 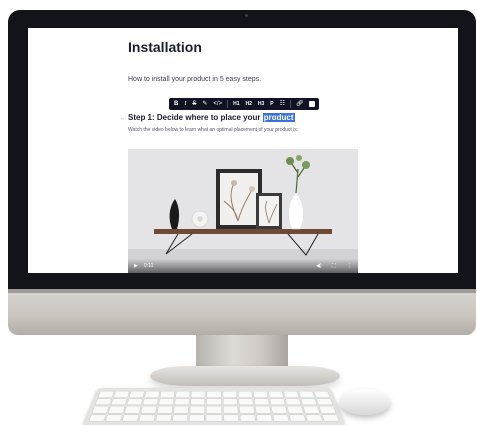 What do you see at coordinates (236, 104) in the screenshot?
I see `heading1-button: H1` at bounding box center [236, 104].